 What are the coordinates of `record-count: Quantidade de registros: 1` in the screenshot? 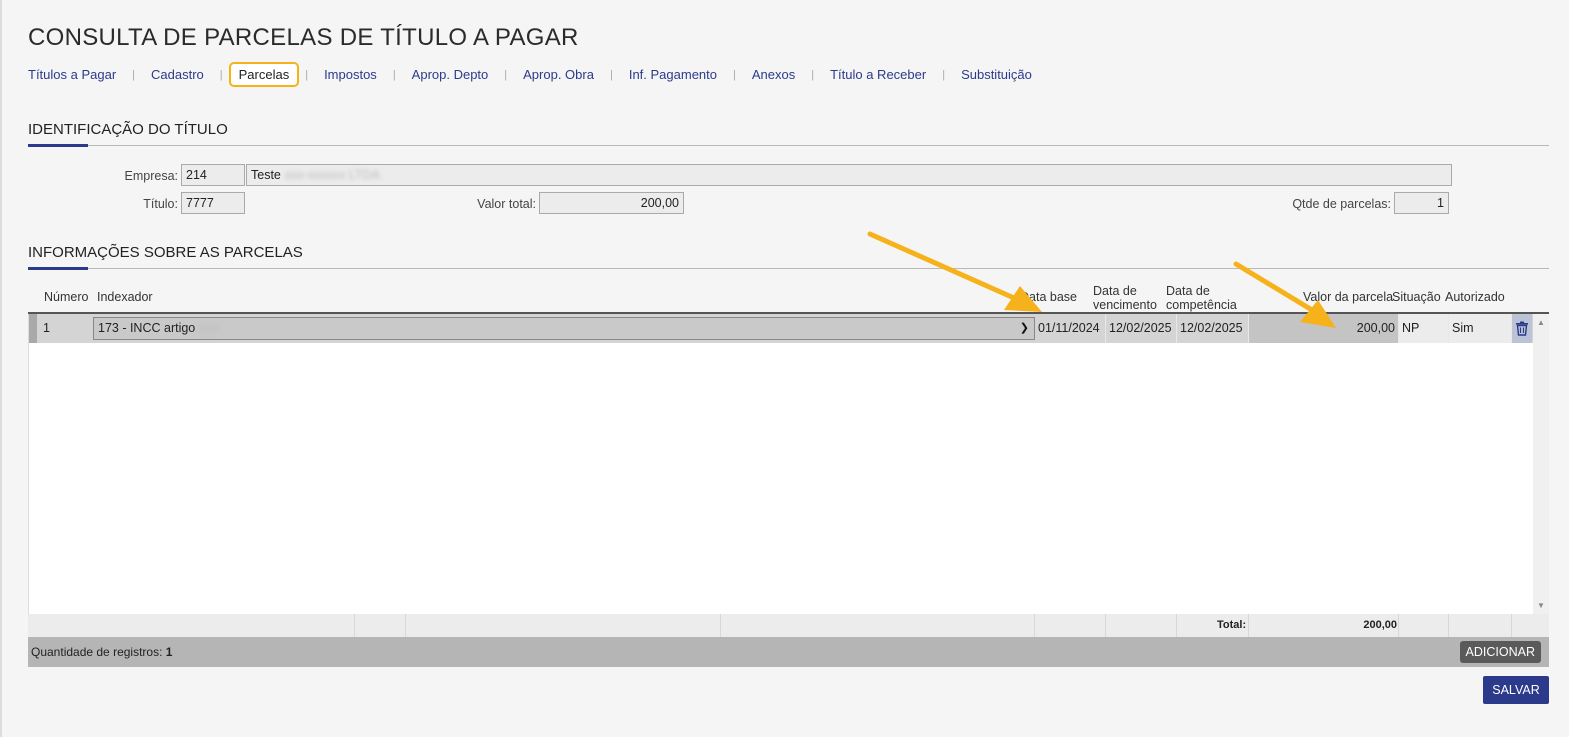 It's located at (101, 652).